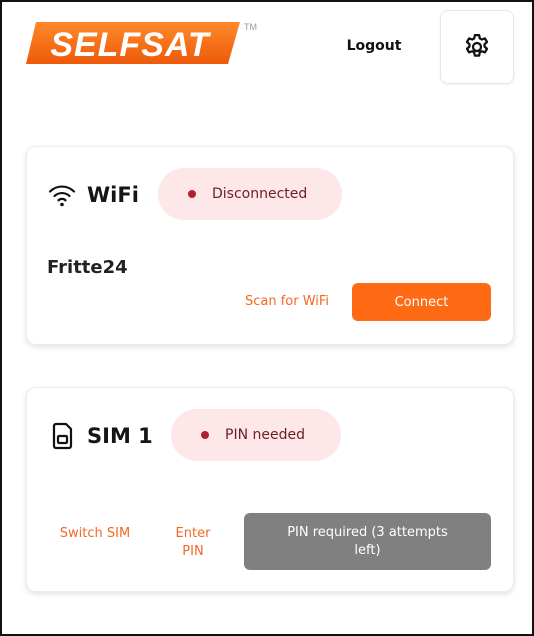 The width and height of the screenshot is (534, 636). Describe the element at coordinates (62, 436) in the screenshot. I see `sim-card-icon` at that location.